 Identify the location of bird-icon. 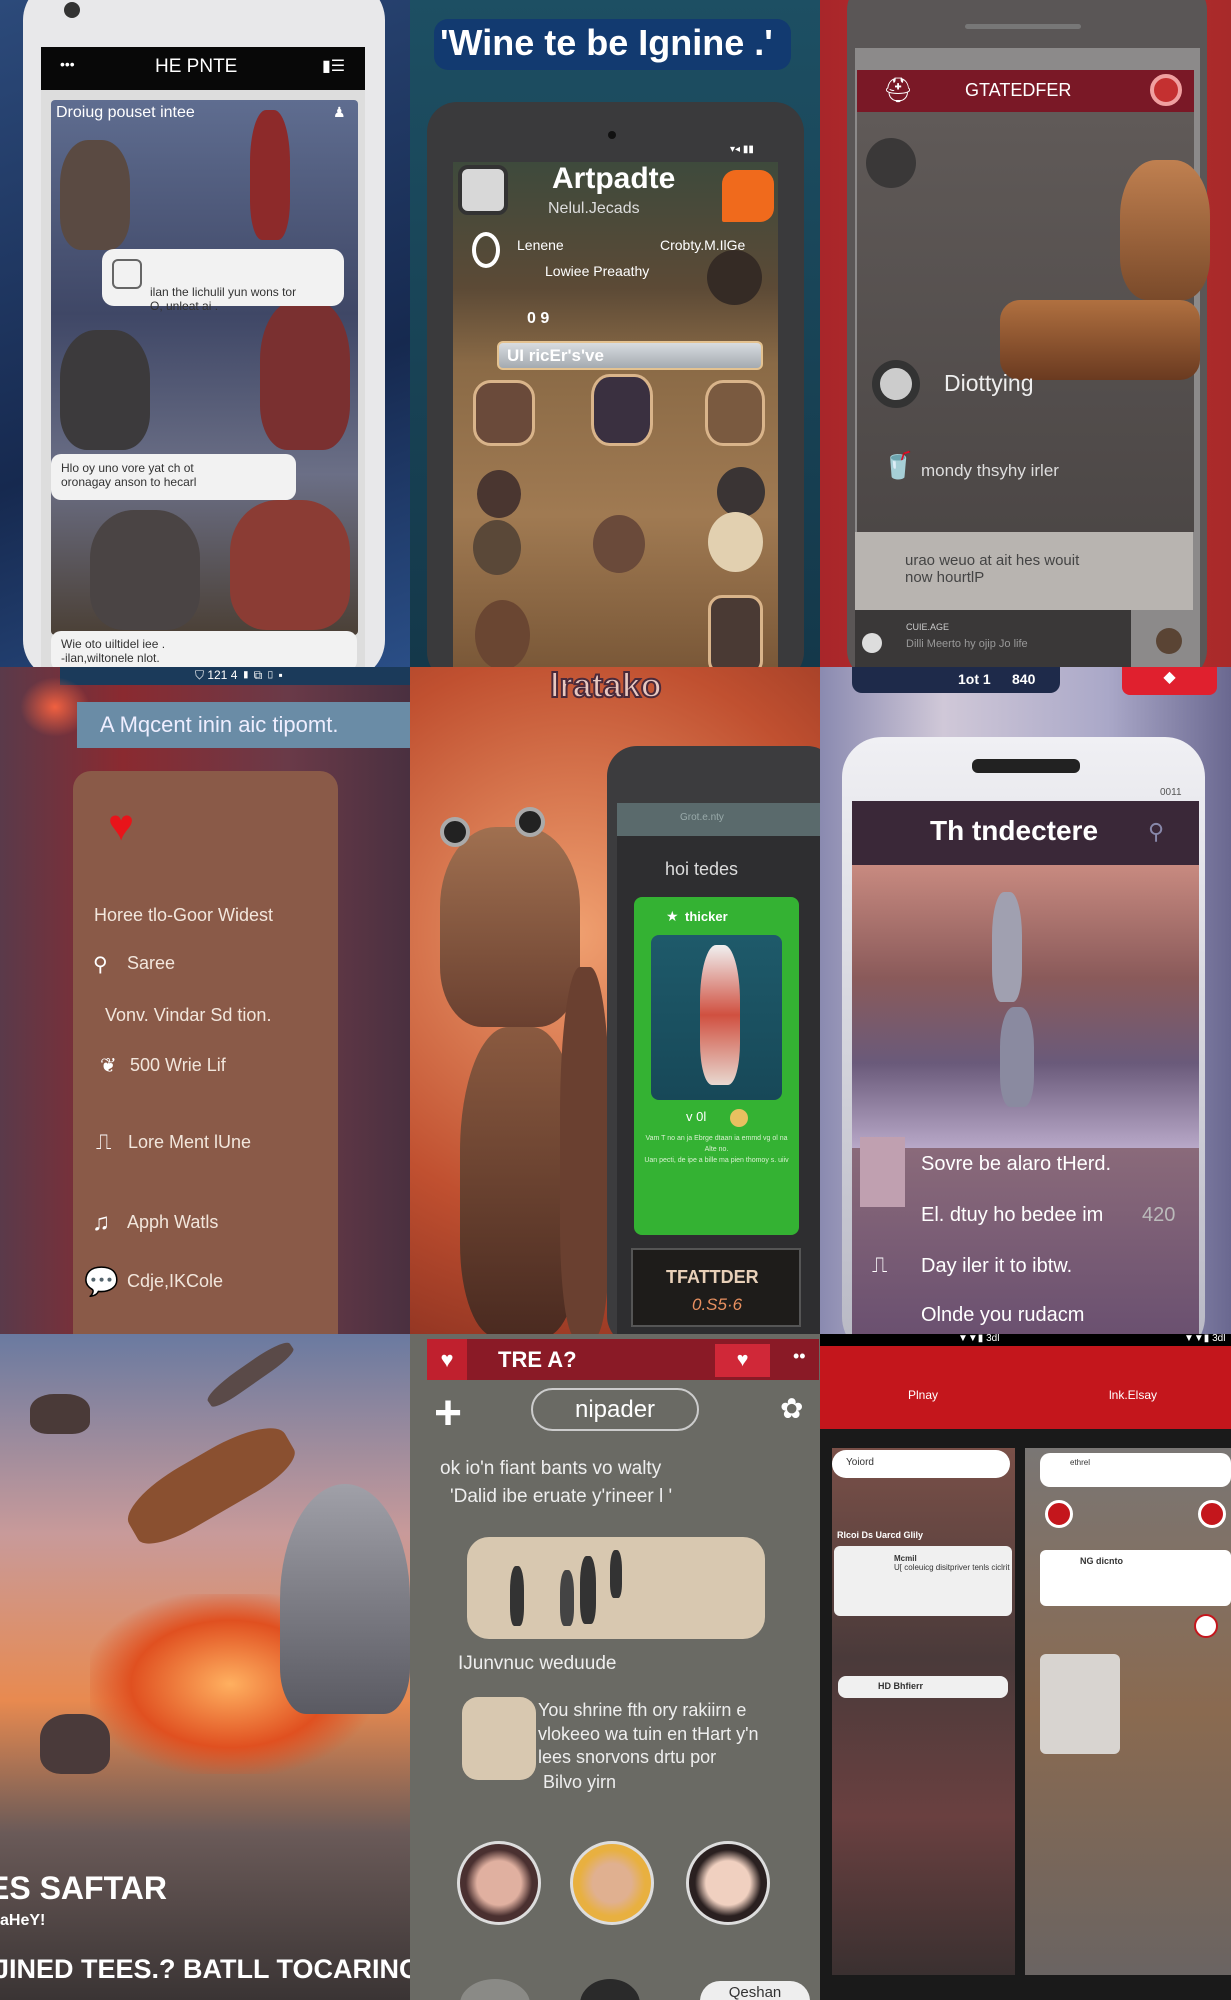
(891, 163).